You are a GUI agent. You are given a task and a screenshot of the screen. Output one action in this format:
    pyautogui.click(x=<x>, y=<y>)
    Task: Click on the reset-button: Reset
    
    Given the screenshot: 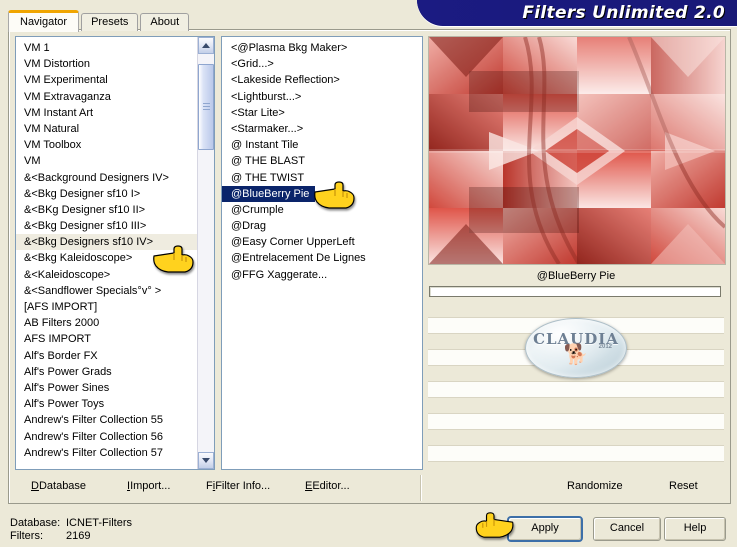 What is the action you would take?
    pyautogui.click(x=683, y=486)
    